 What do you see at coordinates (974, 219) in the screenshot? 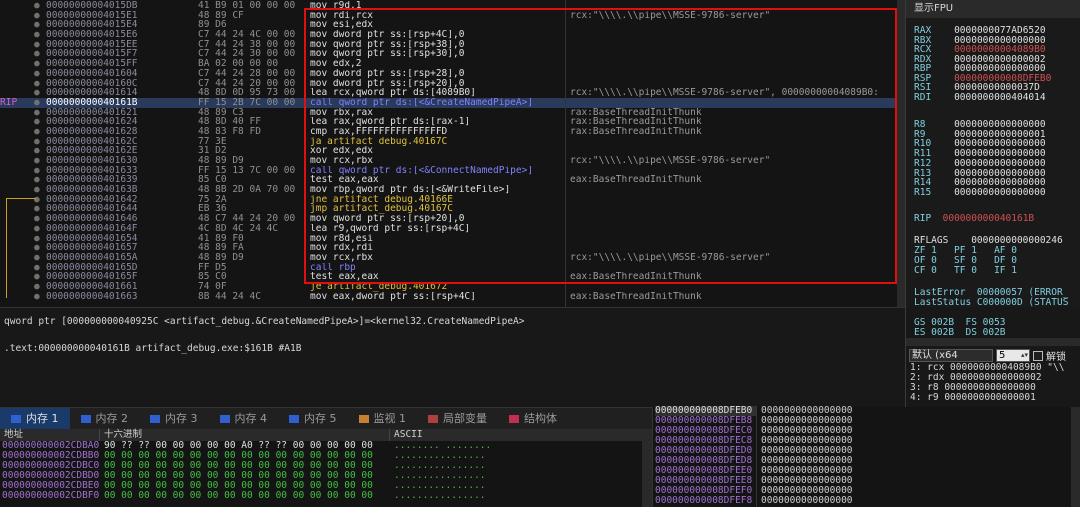
I see `register-rip: RIP 000000000040161B` at bounding box center [974, 219].